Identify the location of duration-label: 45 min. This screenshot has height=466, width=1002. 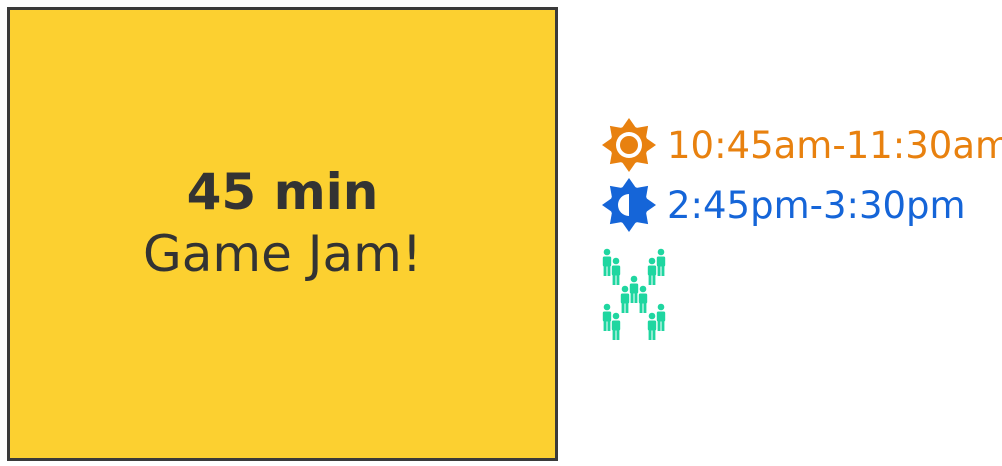
(282, 192).